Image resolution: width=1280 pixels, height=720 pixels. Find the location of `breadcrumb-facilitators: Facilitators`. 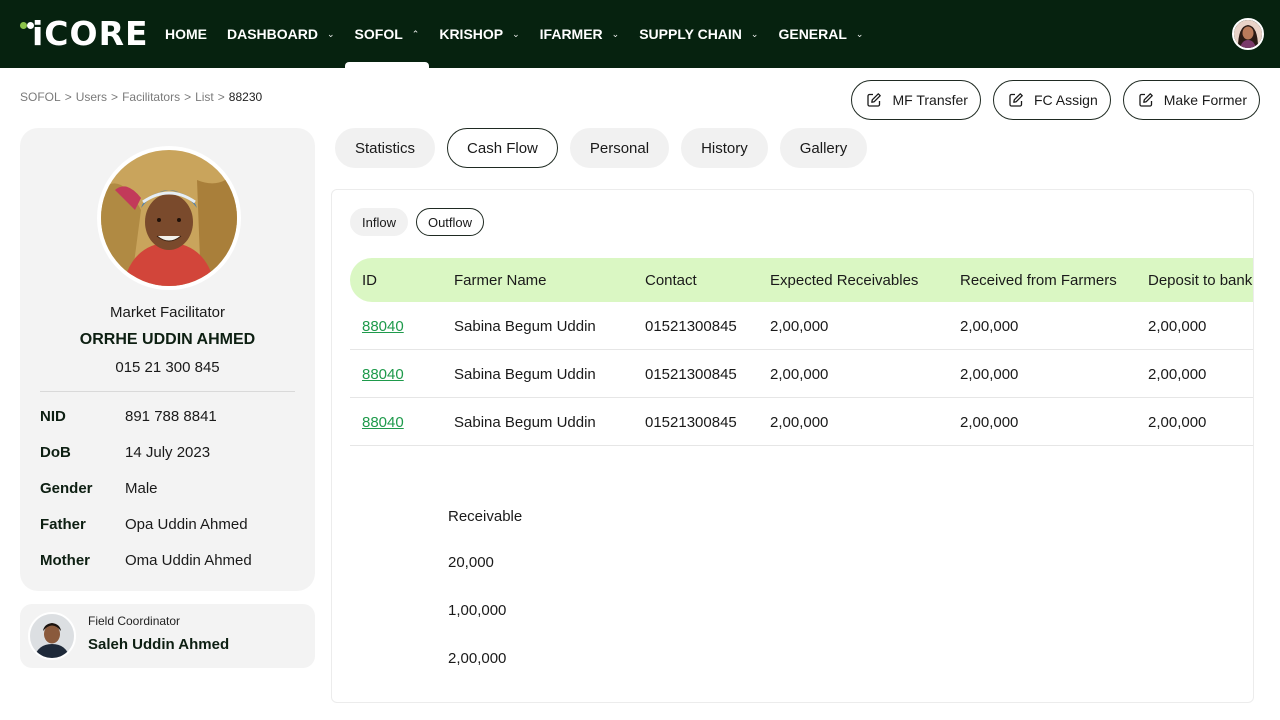

breadcrumb-facilitators: Facilitators is located at coordinates (151, 97).